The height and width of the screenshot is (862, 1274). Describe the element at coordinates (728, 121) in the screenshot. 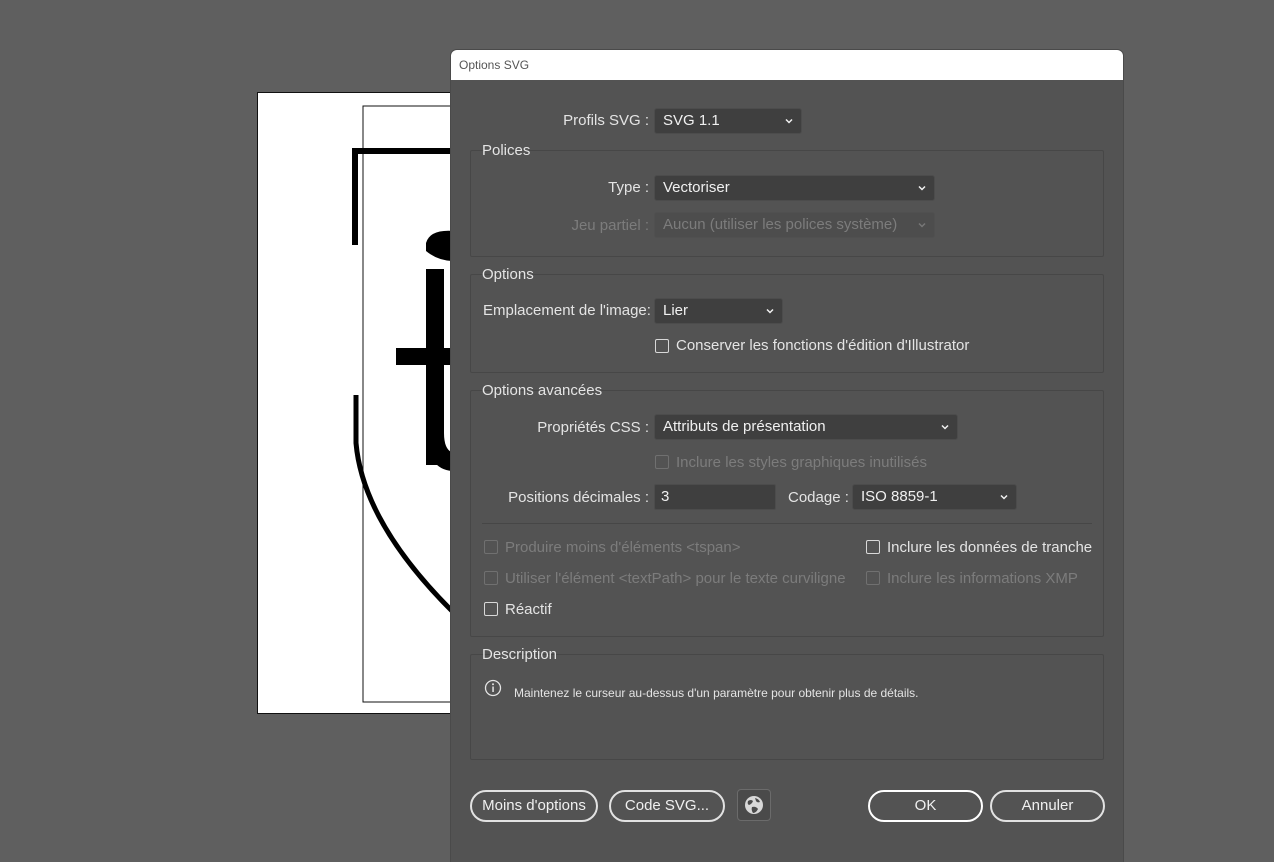

I see `profile-select: SVG 1.1` at that location.